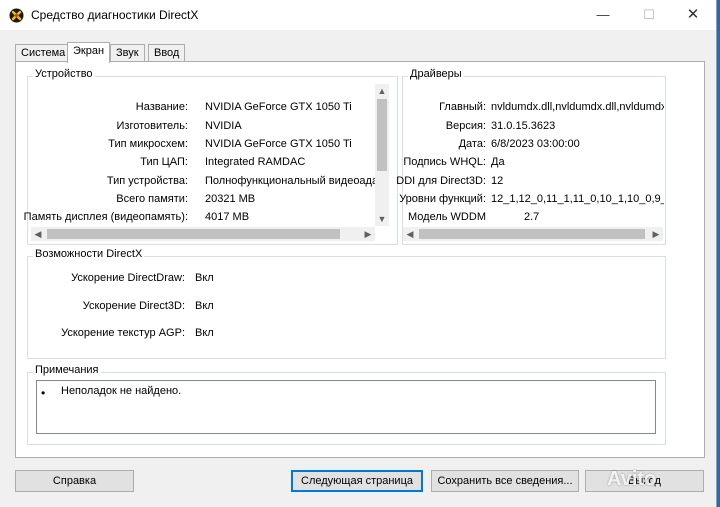 Image resolution: width=720 pixels, height=507 pixels. What do you see at coordinates (535, 144) in the screenshot?
I see `driver-date-value: 6/8/2023 03:00:00` at bounding box center [535, 144].